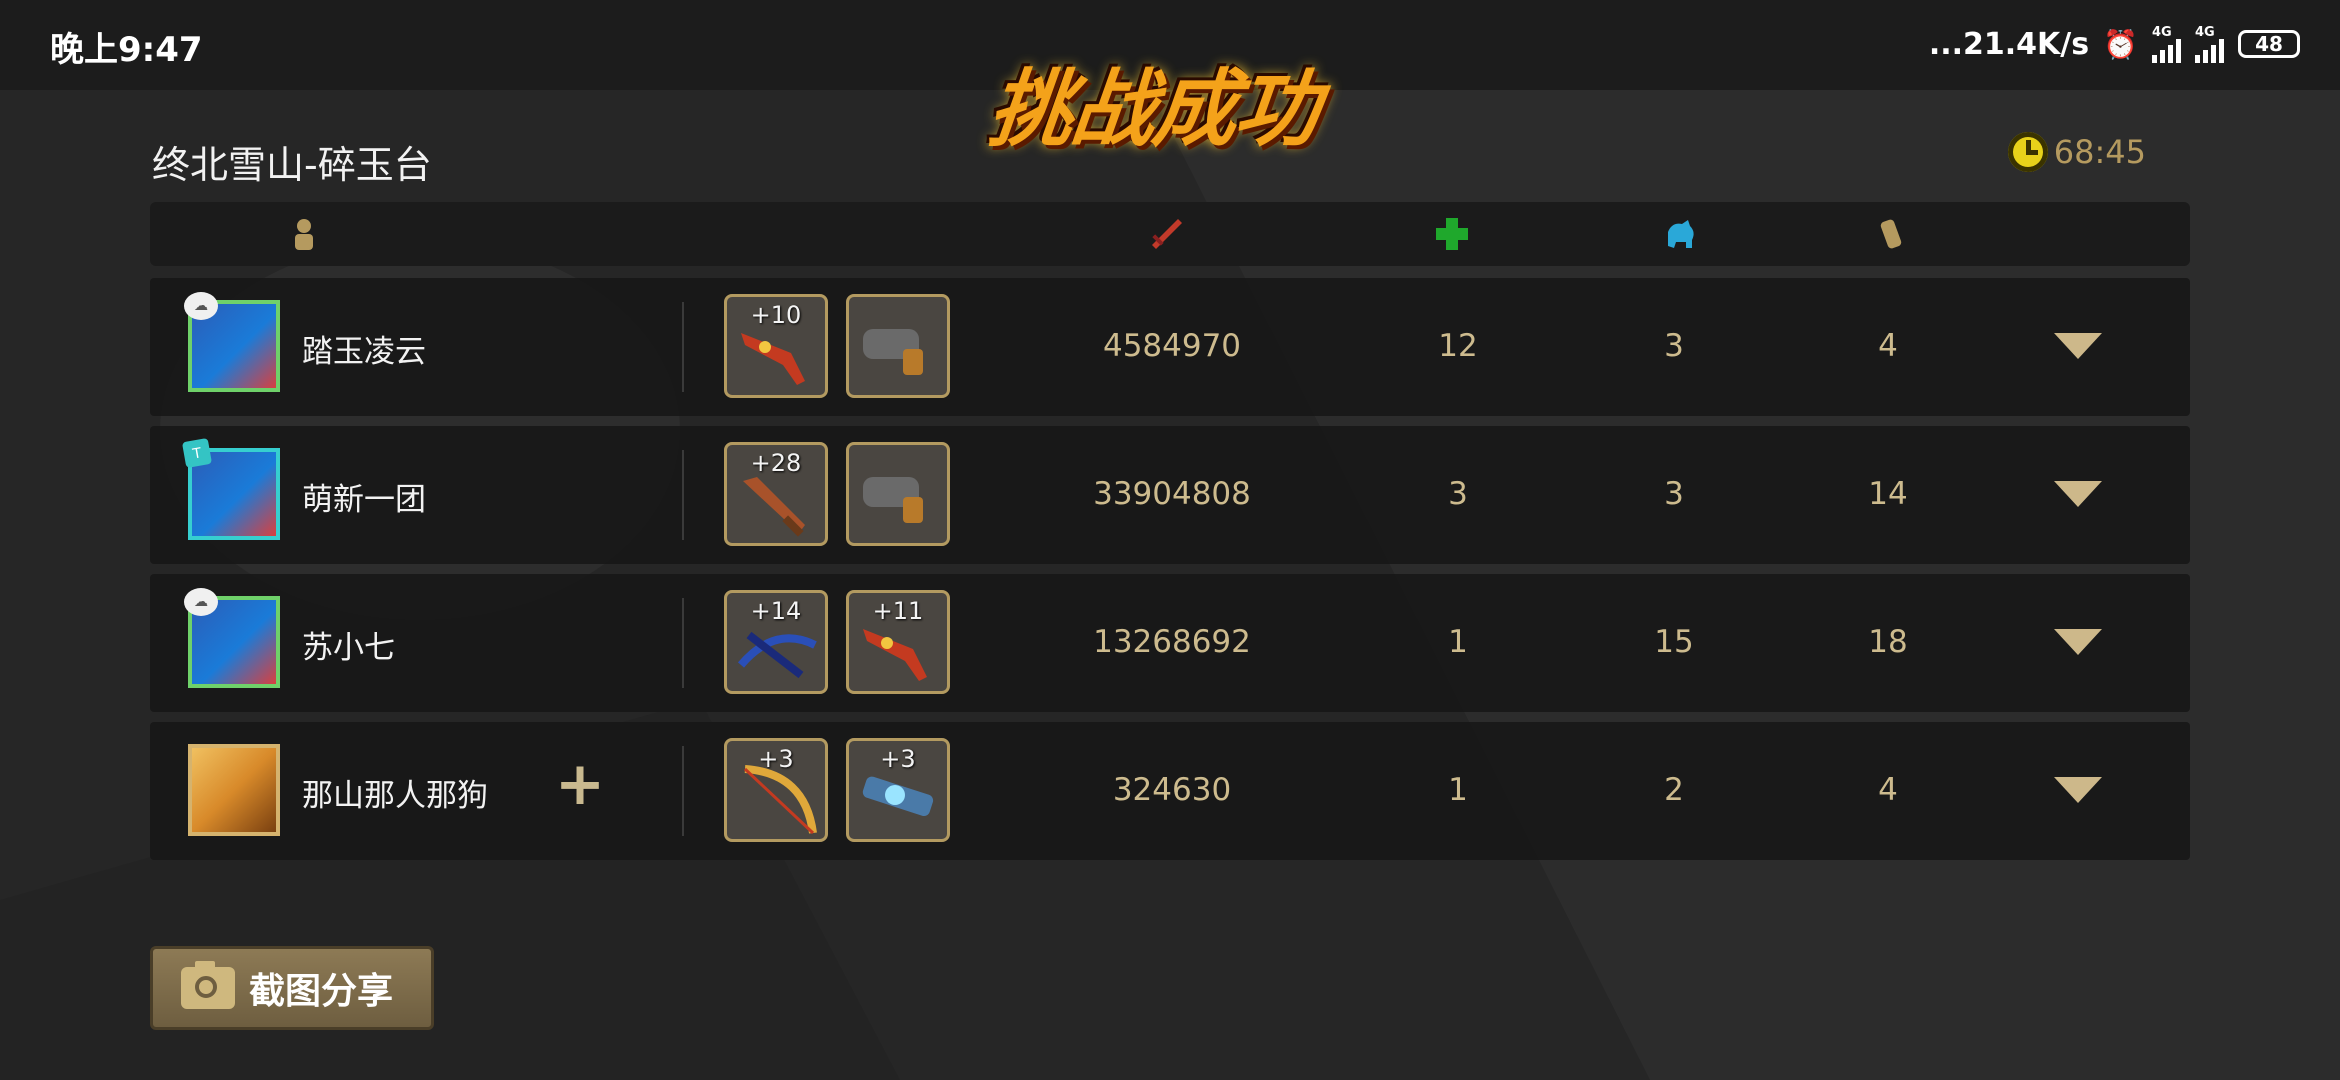 Image resolution: width=2340 pixels, height=1080 pixels. I want to click on alarm-icon: ⏰, so click(2120, 44).